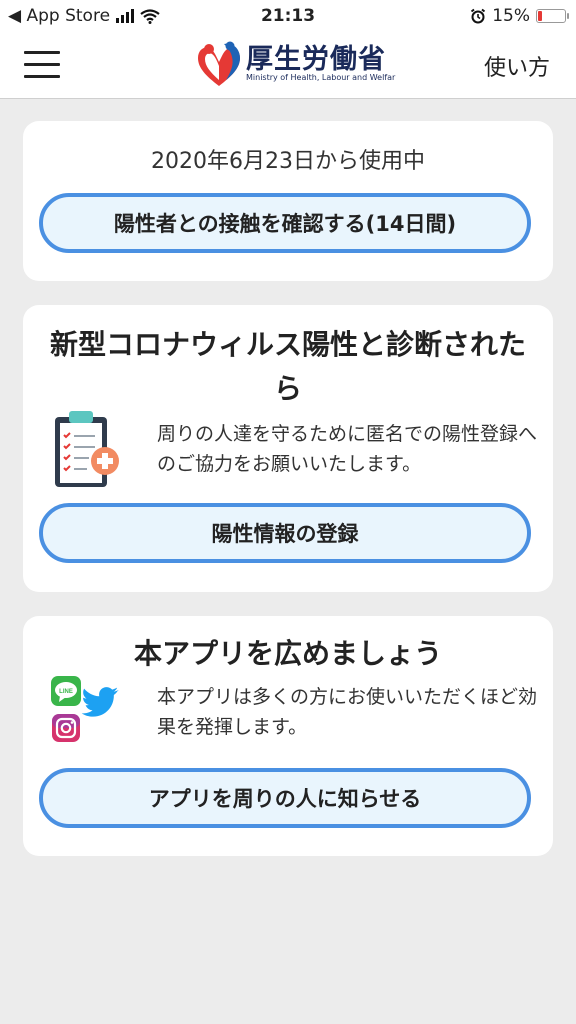 The width and height of the screenshot is (576, 1024). What do you see at coordinates (66, 728) in the screenshot?
I see `instagram-icon` at bounding box center [66, 728].